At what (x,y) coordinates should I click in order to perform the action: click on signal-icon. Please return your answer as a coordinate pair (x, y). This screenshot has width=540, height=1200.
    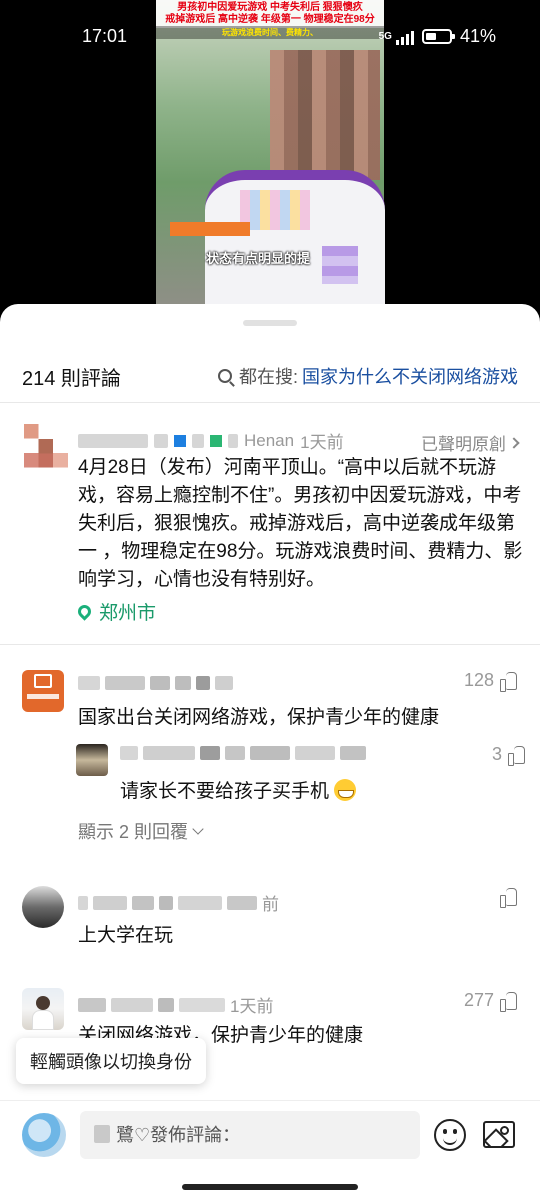
    Looking at the image, I should click on (404, 37).